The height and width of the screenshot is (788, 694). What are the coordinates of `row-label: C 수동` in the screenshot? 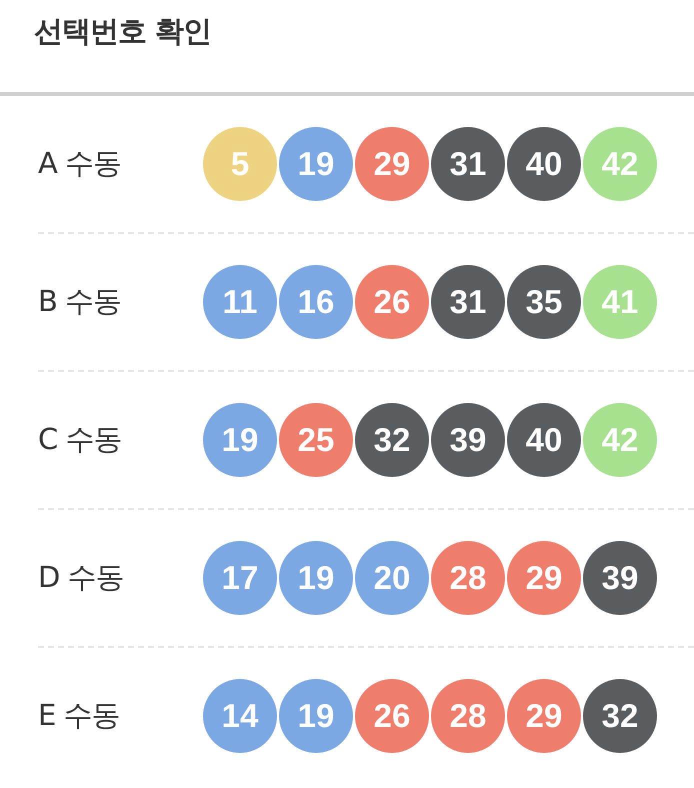 It's located at (80, 439).